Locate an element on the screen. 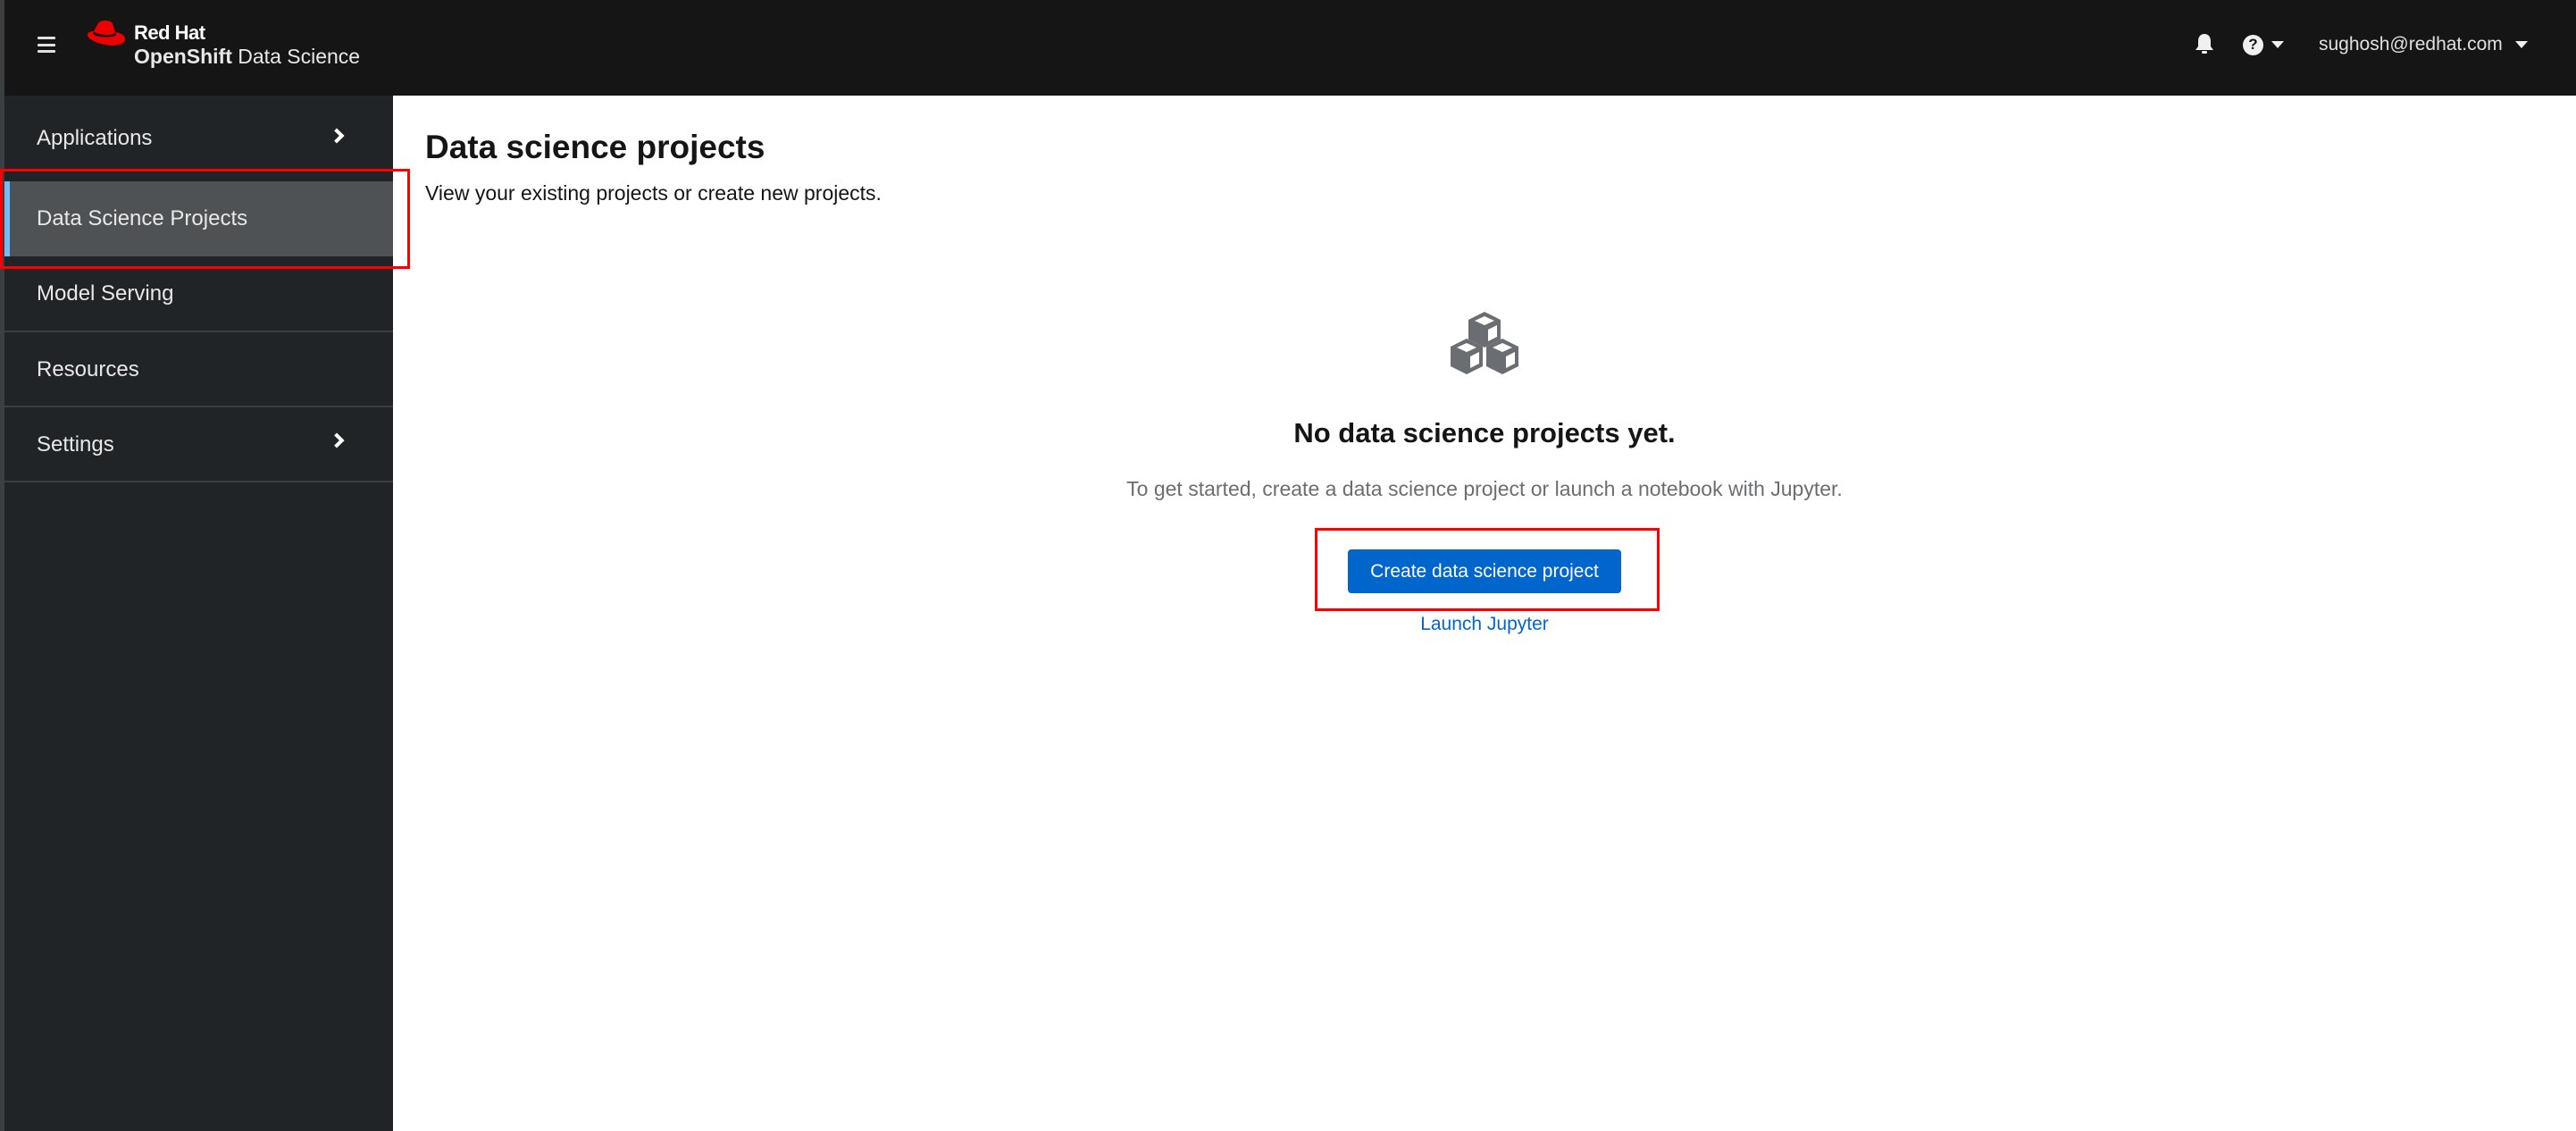 The width and height of the screenshot is (2576, 1131). red-hat-logo-icon is located at coordinates (107, 33).